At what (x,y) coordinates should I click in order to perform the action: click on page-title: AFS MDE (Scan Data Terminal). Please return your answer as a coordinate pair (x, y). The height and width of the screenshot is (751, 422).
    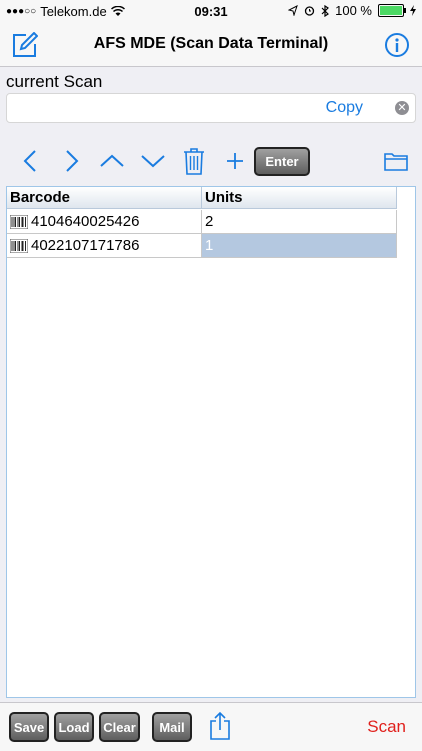
    Looking at the image, I should click on (211, 43).